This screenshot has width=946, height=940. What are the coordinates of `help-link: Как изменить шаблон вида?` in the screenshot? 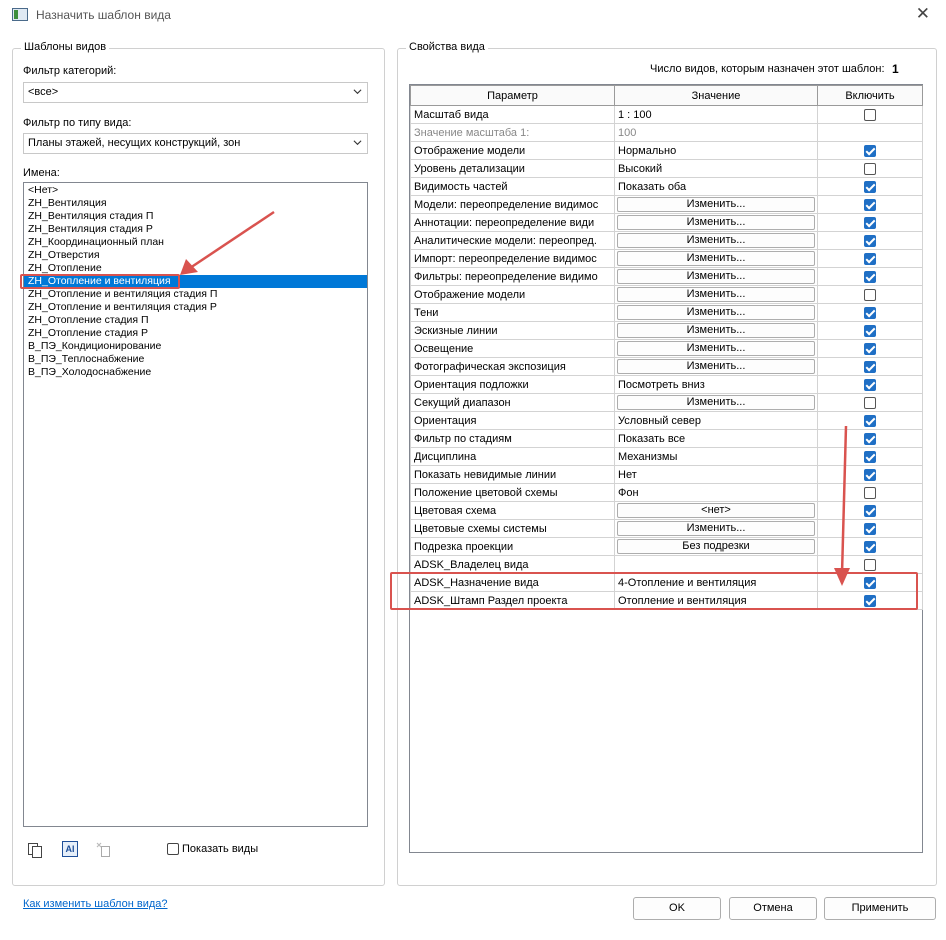 It's located at (95, 904).